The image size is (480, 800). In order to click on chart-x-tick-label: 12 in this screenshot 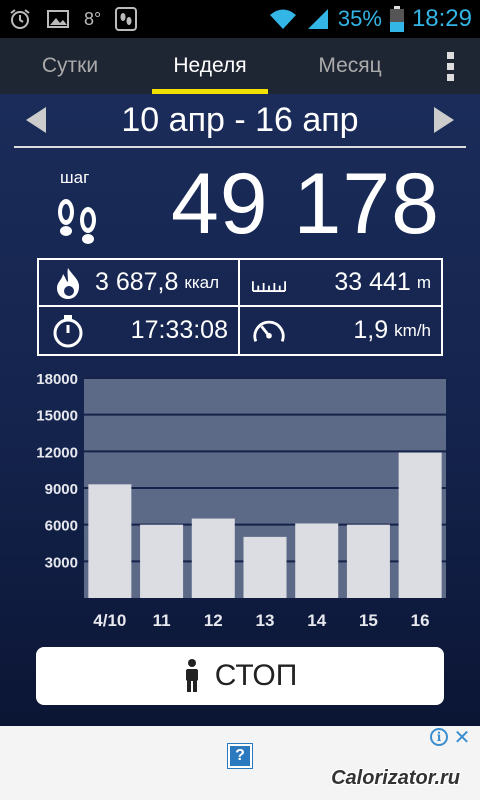, I will do `click(213, 620)`.